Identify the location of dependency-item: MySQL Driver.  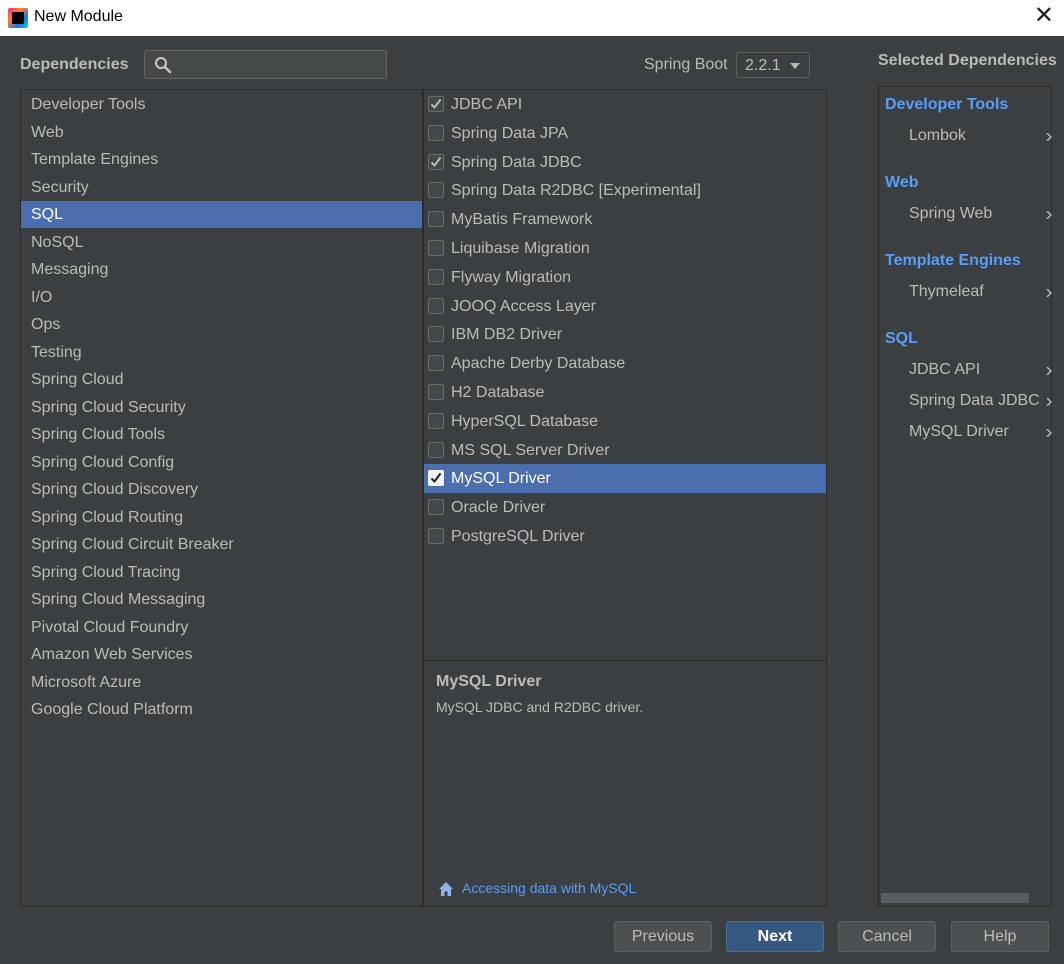
(625, 479).